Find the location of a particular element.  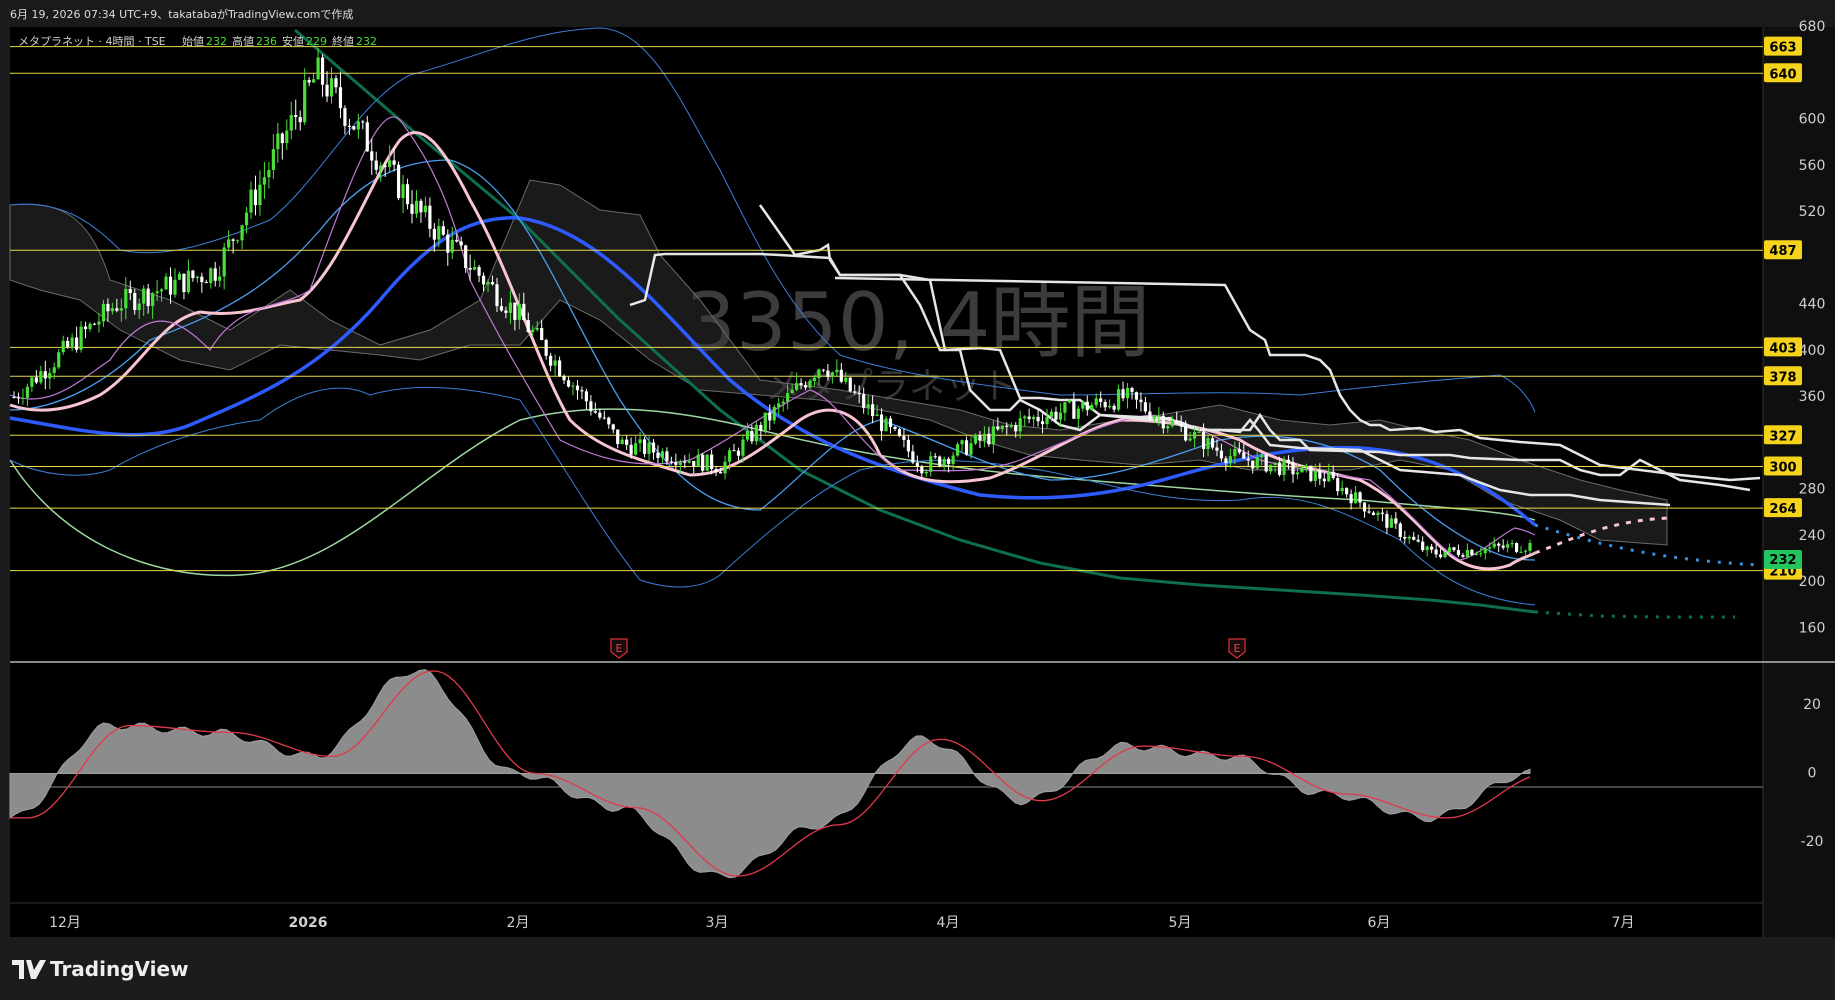

price-tick-7: 520 is located at coordinates (1812, 212).